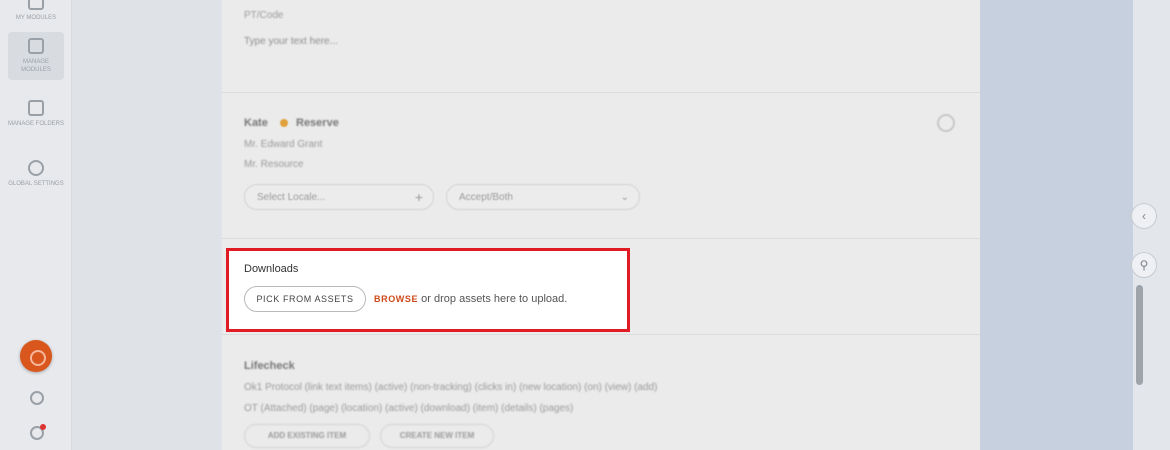  Describe the element at coordinates (283, 144) in the screenshot. I see `row-line-1: Mr. Edward Grant` at that location.